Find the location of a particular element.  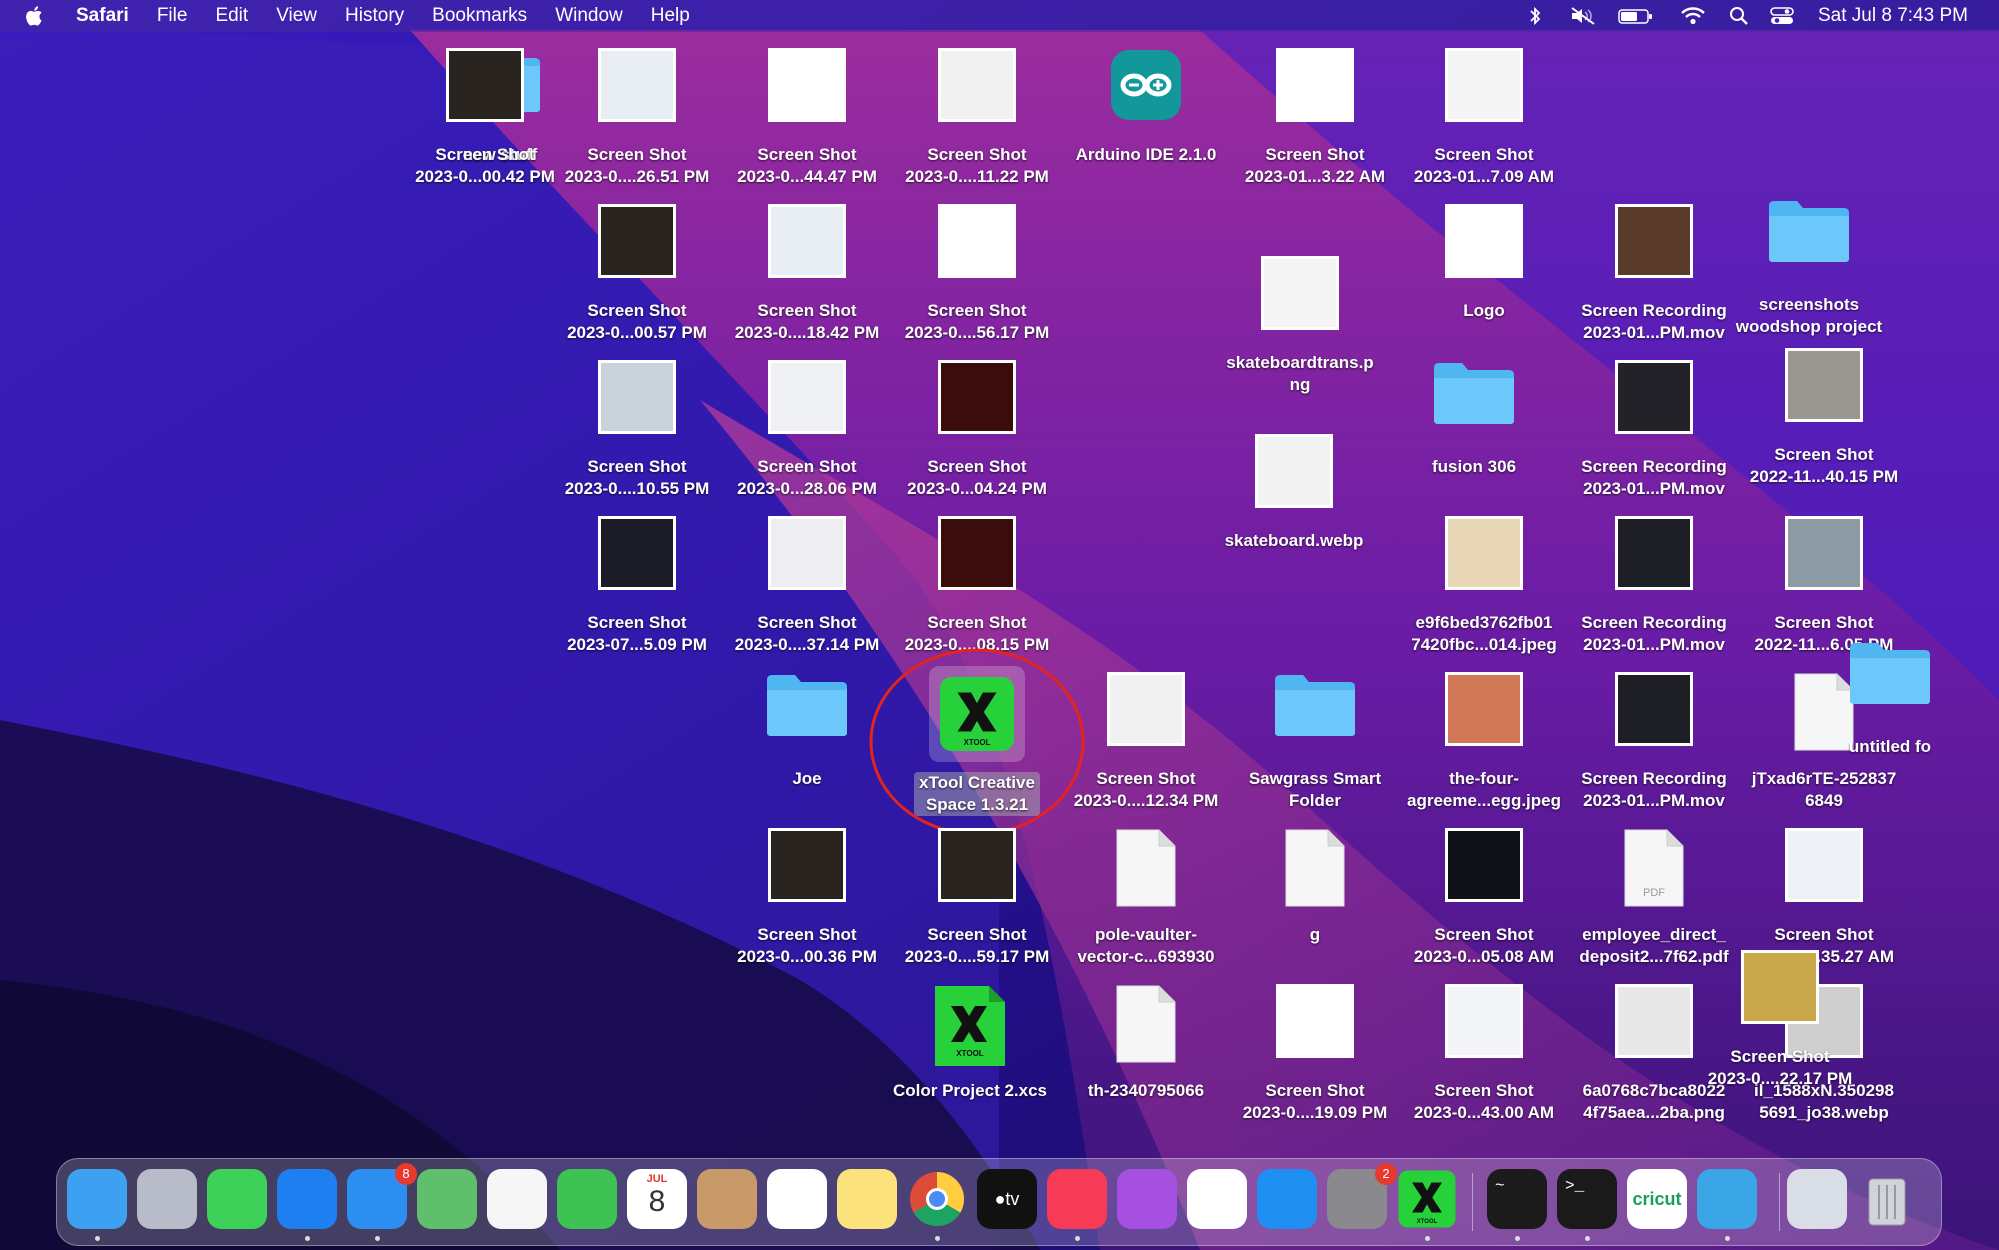

wifi-icon is located at coordinates (1693, 16).